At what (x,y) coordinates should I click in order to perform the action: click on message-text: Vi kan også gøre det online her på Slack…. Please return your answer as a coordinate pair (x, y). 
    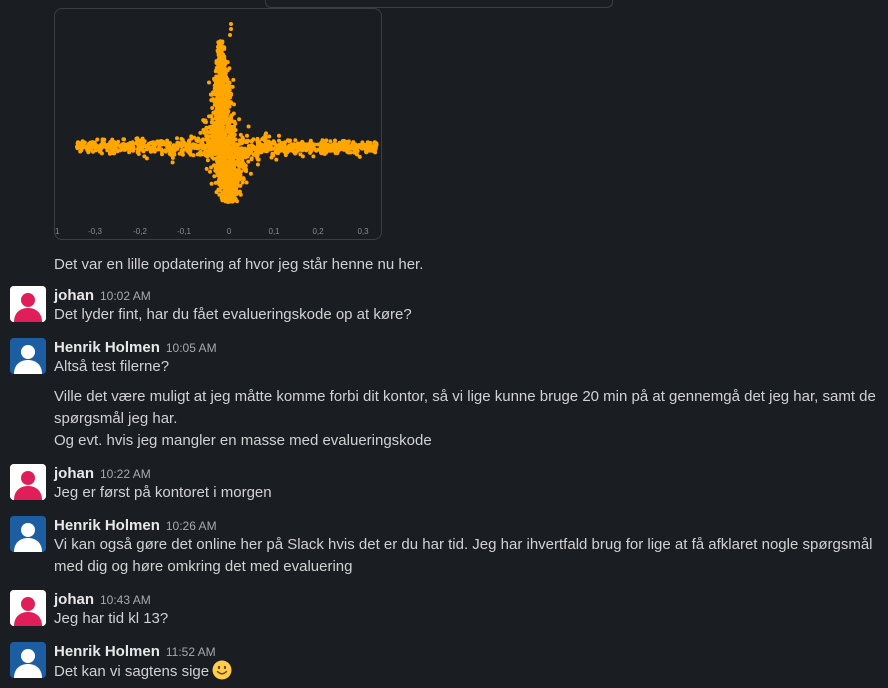
    Looking at the image, I should click on (463, 544).